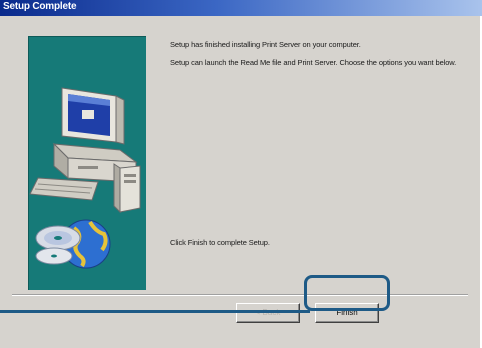  Describe the element at coordinates (220, 242) in the screenshot. I see `finish-instruction: Click Finish to complete Setup.` at that location.